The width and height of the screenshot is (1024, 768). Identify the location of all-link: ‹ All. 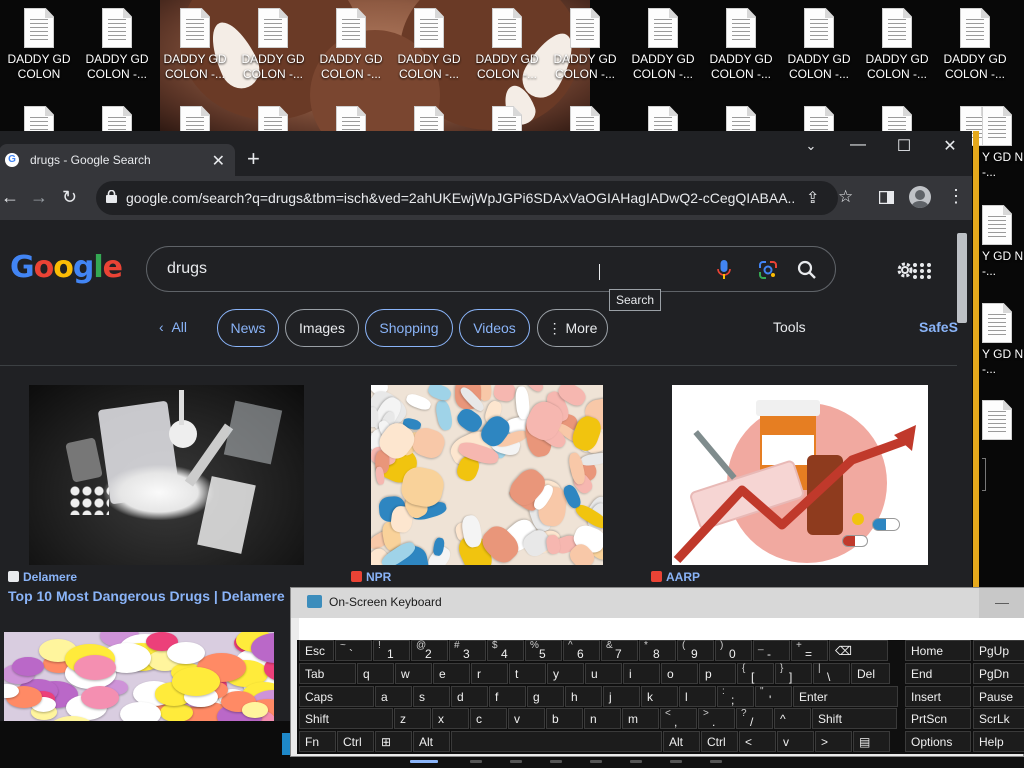
(173, 327).